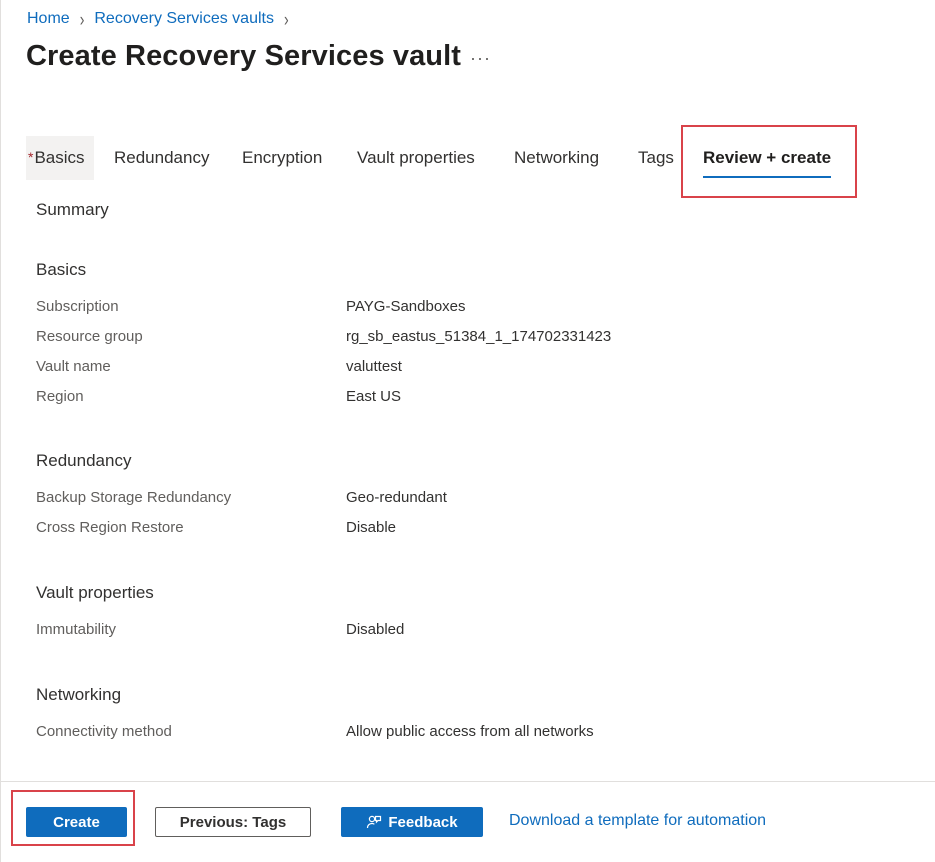 The height and width of the screenshot is (862, 935). I want to click on summary-heading: Summary, so click(72, 209).